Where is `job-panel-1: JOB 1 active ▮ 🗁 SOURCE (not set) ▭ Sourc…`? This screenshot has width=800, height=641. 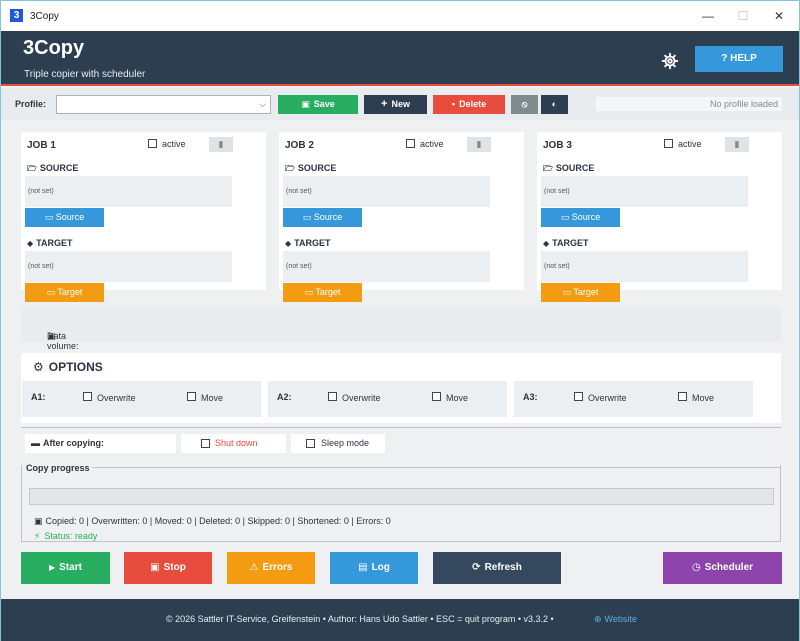 job-panel-1: JOB 1 active ▮ 🗁 SOURCE (not set) ▭ Sourc… is located at coordinates (143, 217).